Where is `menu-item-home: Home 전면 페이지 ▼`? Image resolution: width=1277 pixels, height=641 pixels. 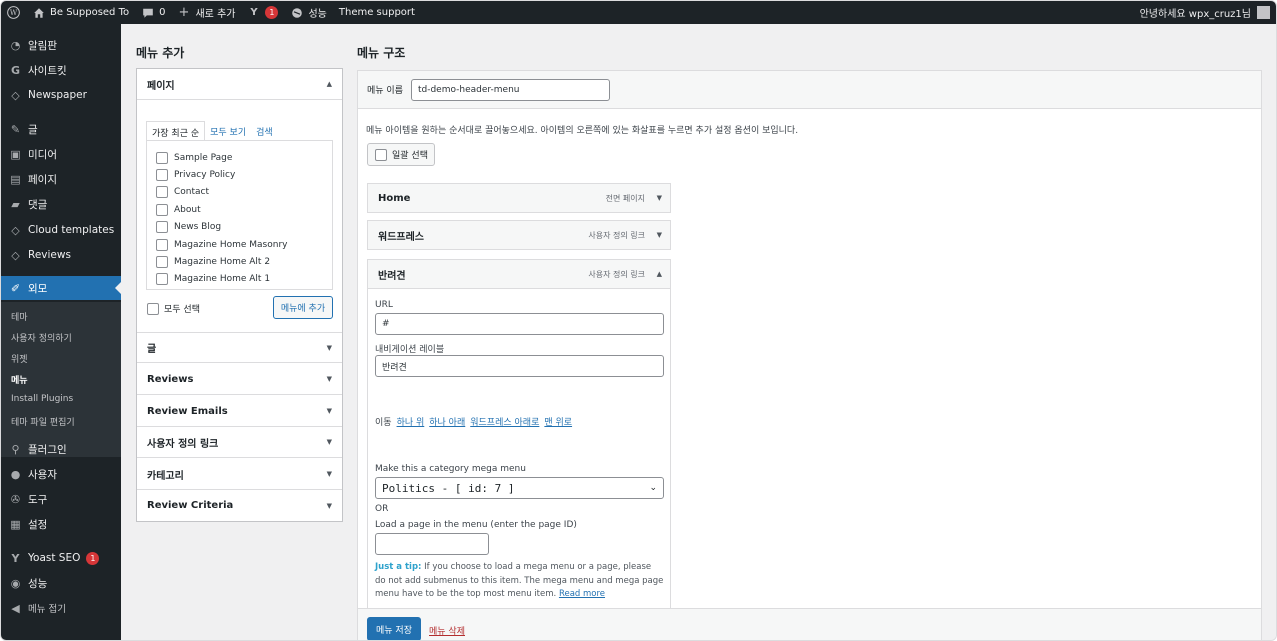
menu-item-home: Home 전면 페이지 ▼ is located at coordinates (519, 198).